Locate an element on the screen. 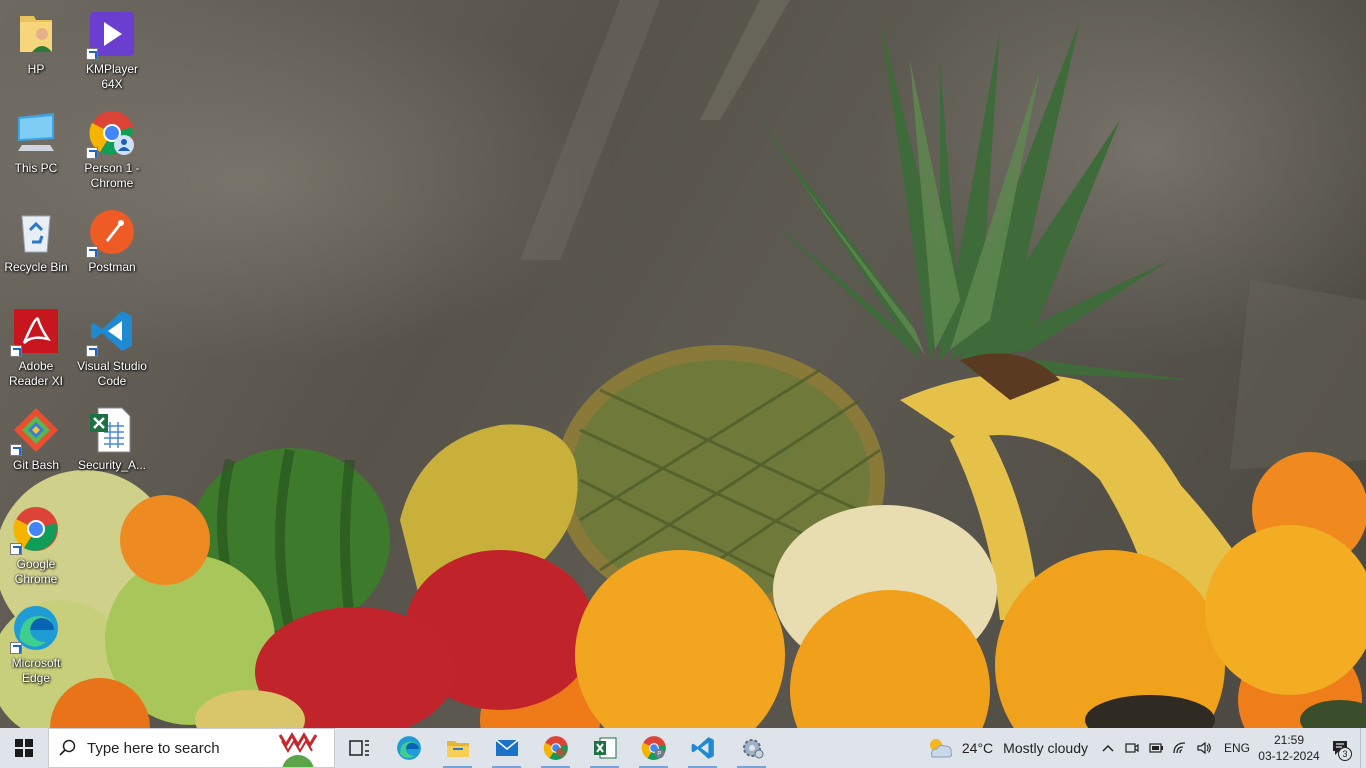 The image size is (1366, 768). tray-camera is located at coordinates (1132, 748).